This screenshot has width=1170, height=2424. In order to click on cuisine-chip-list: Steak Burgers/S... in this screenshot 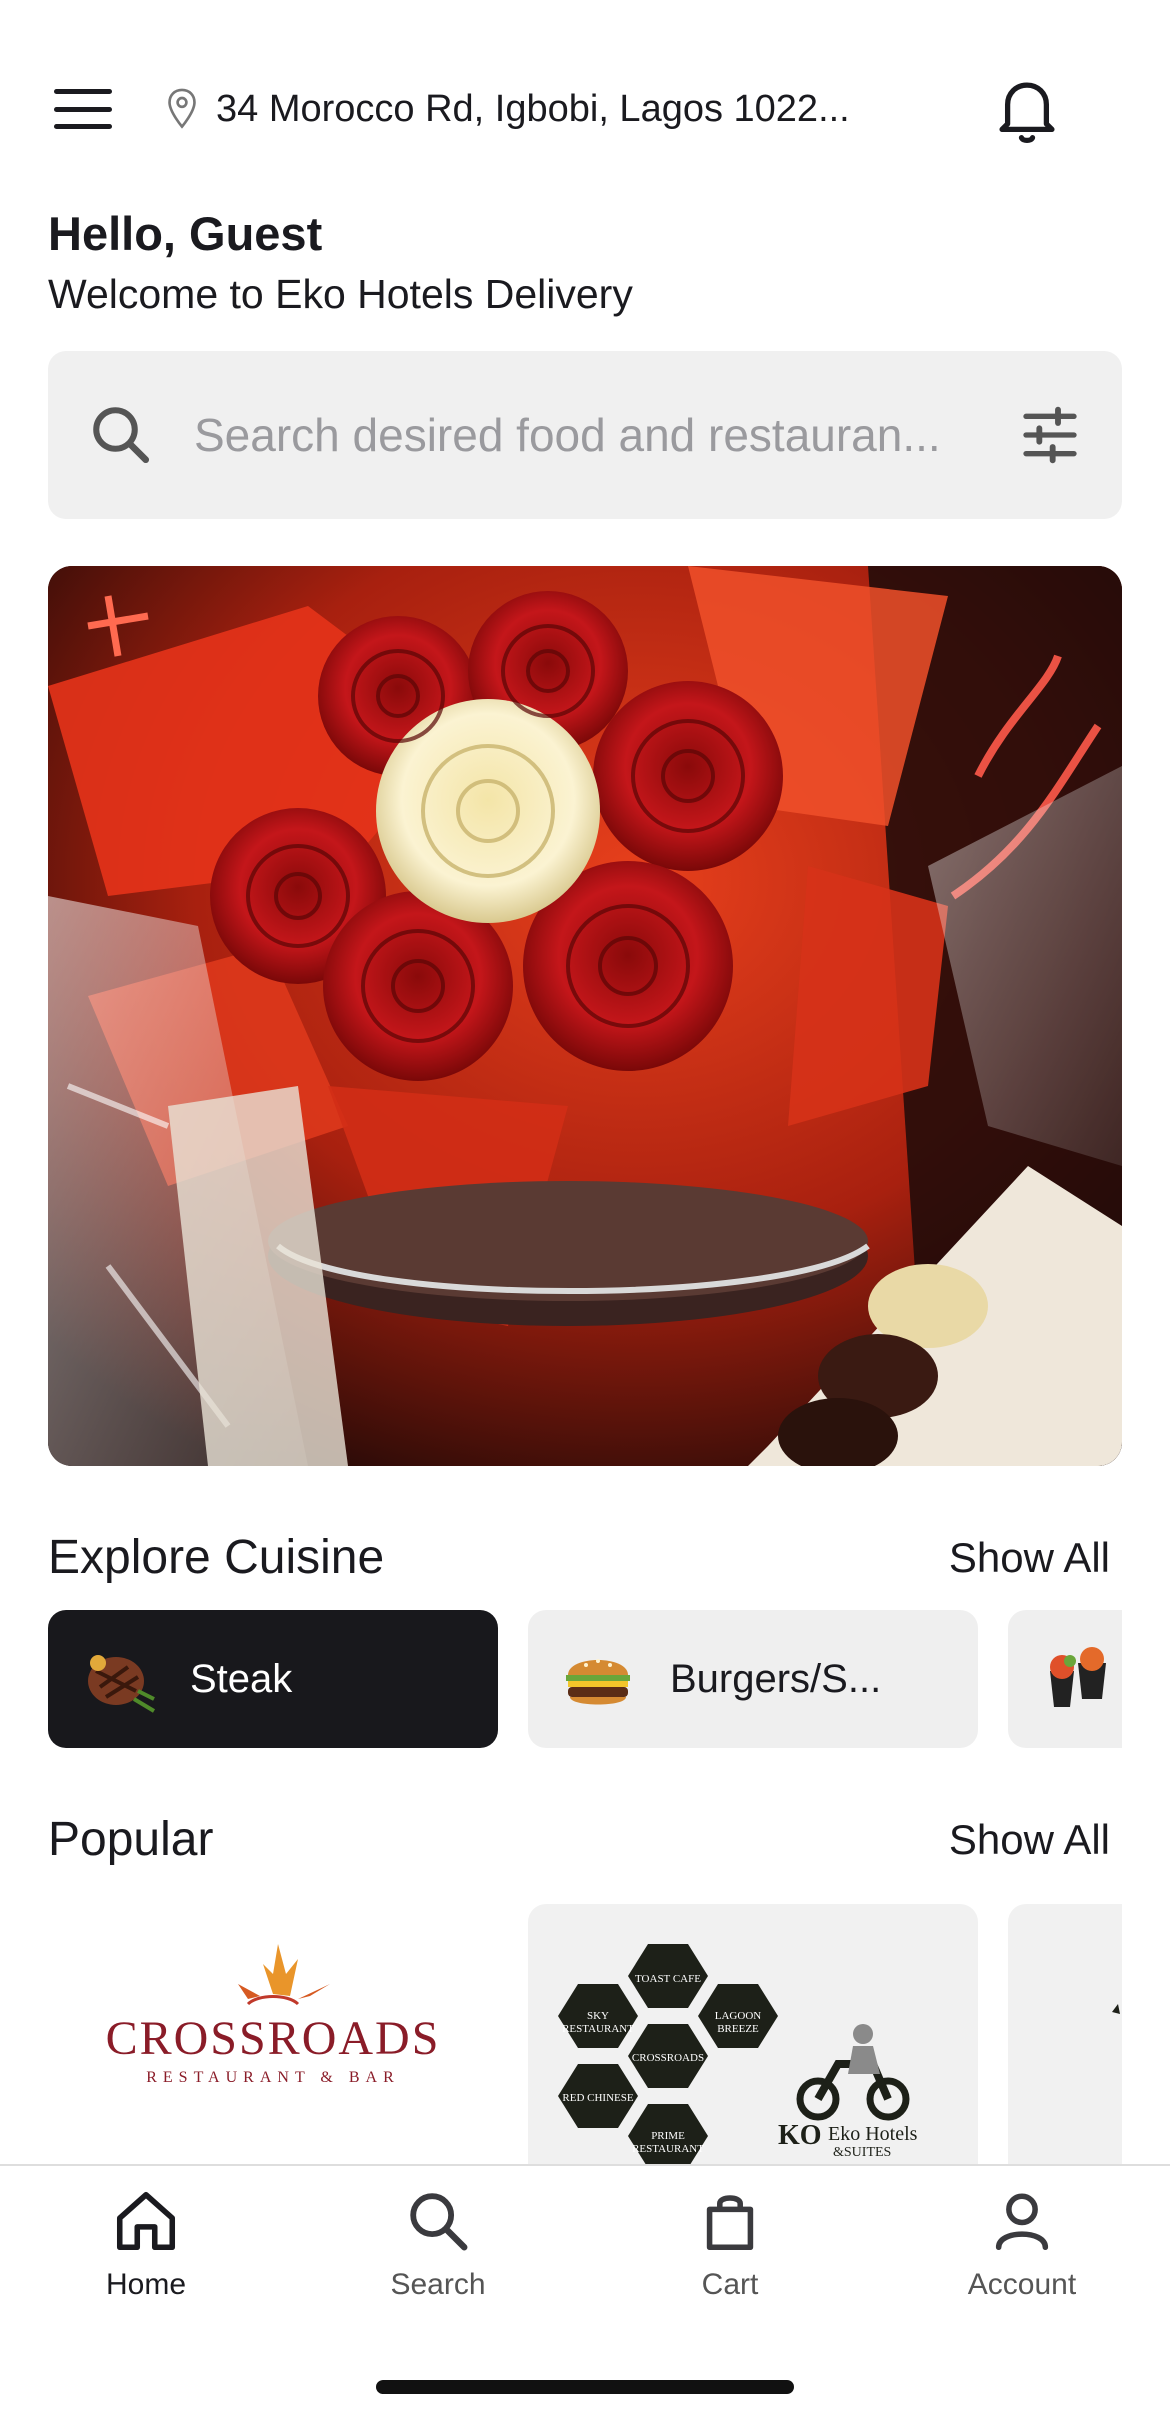, I will do `click(585, 1680)`.